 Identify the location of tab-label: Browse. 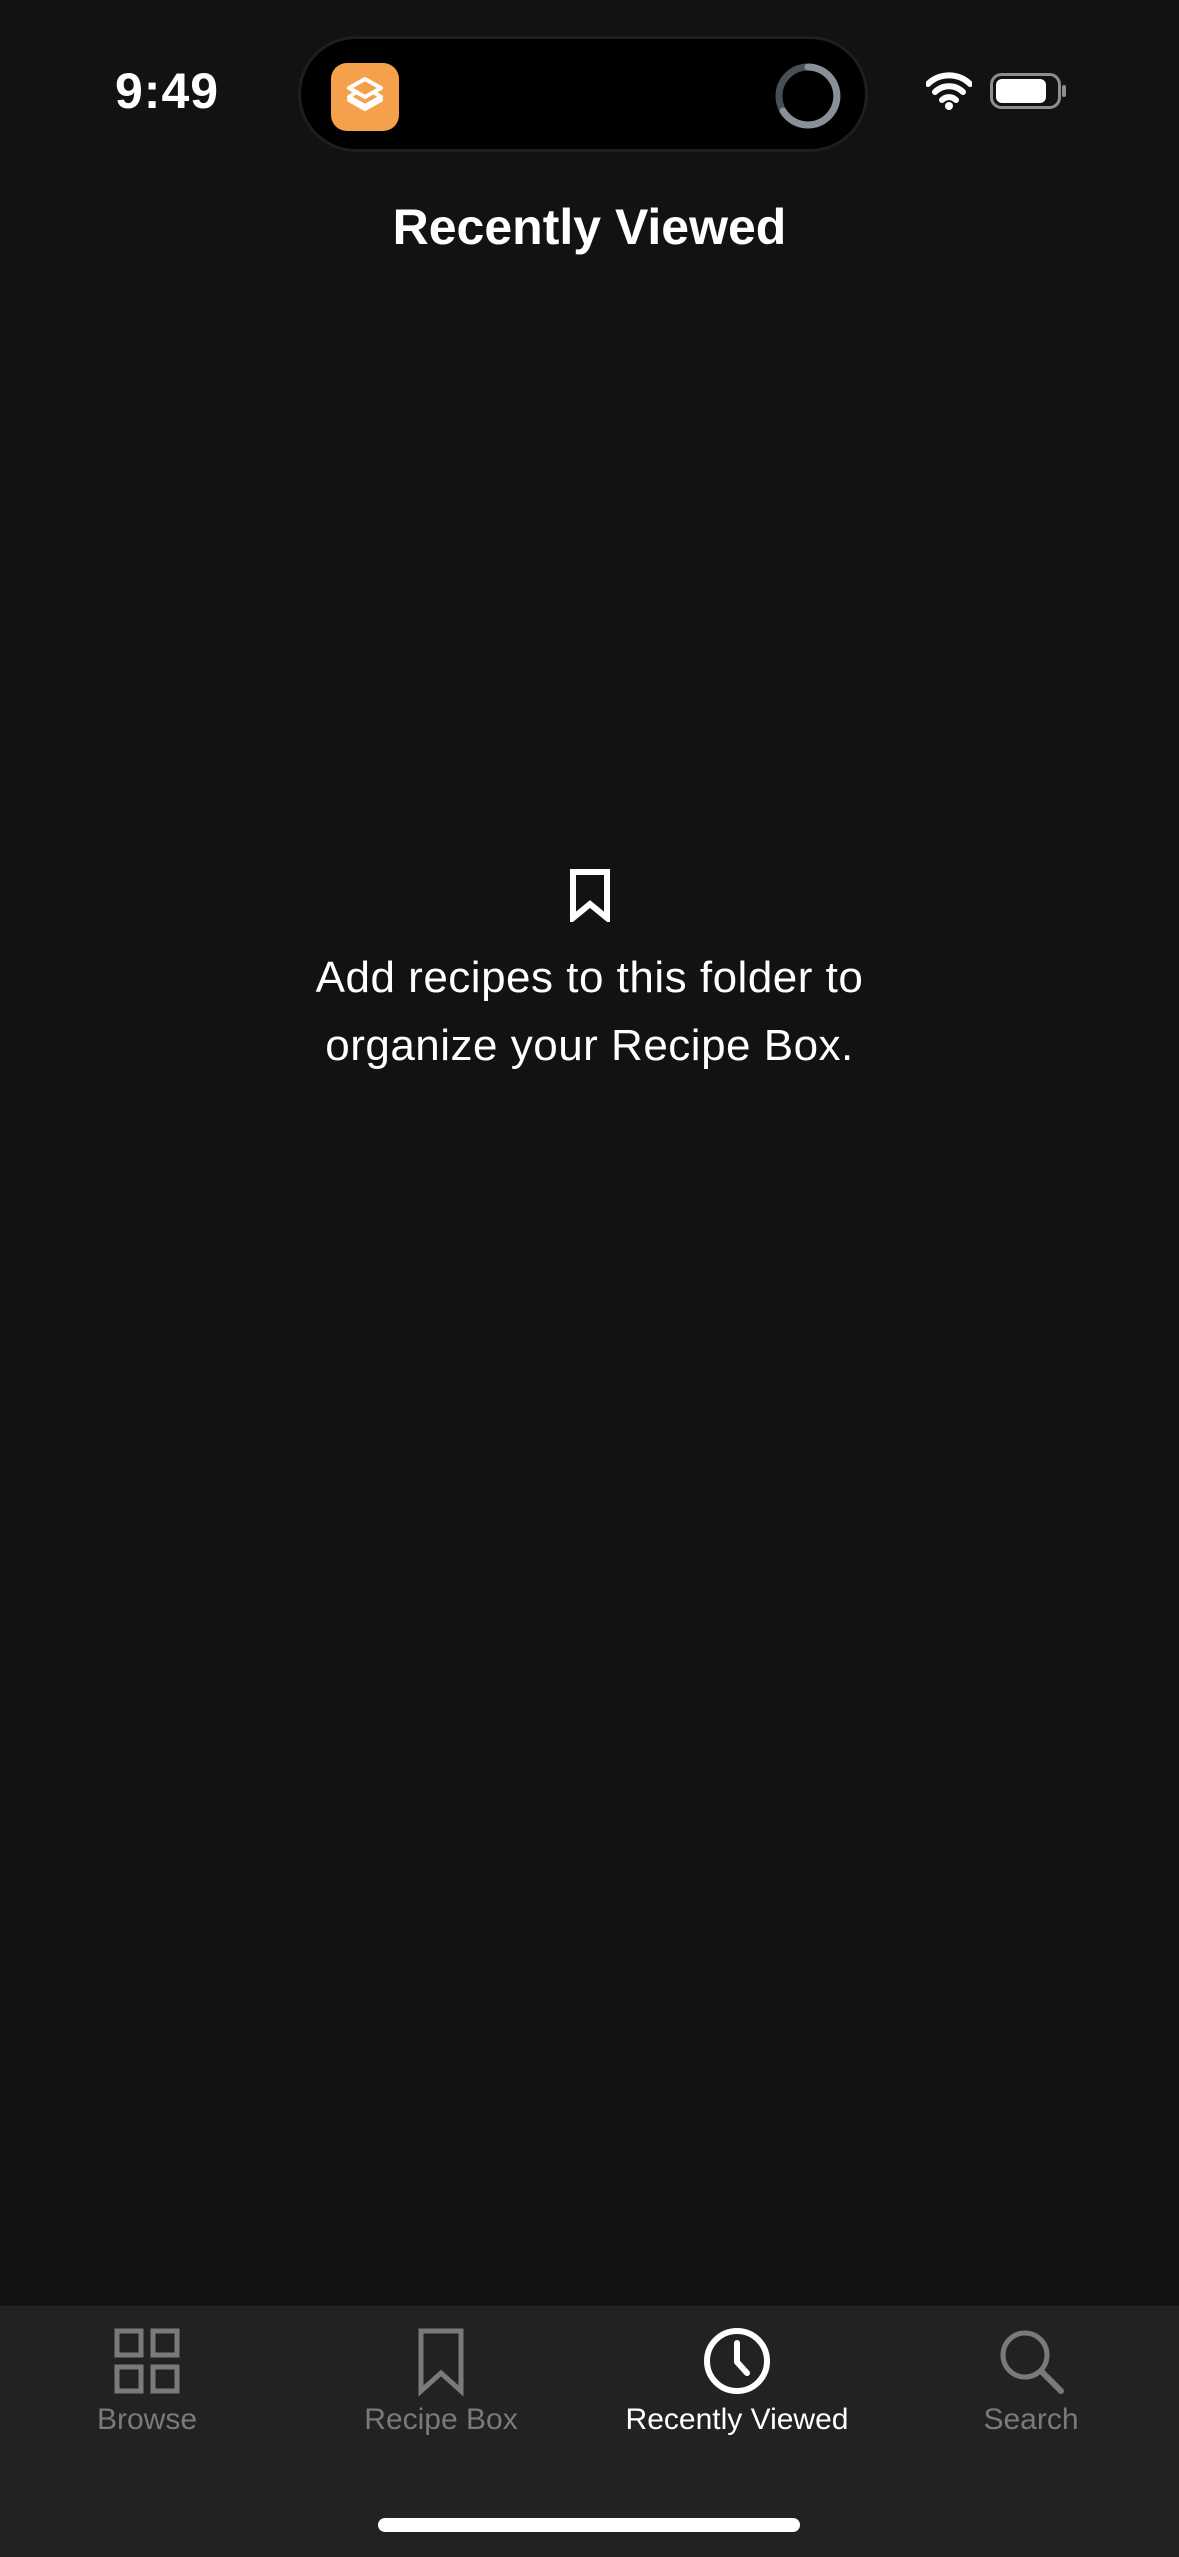
(147, 2419).